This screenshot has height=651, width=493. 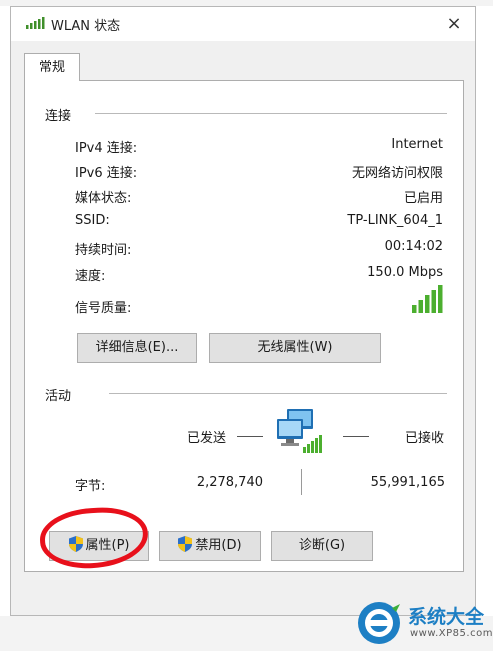 I want to click on ssid-label: SSID:, so click(x=92, y=220).